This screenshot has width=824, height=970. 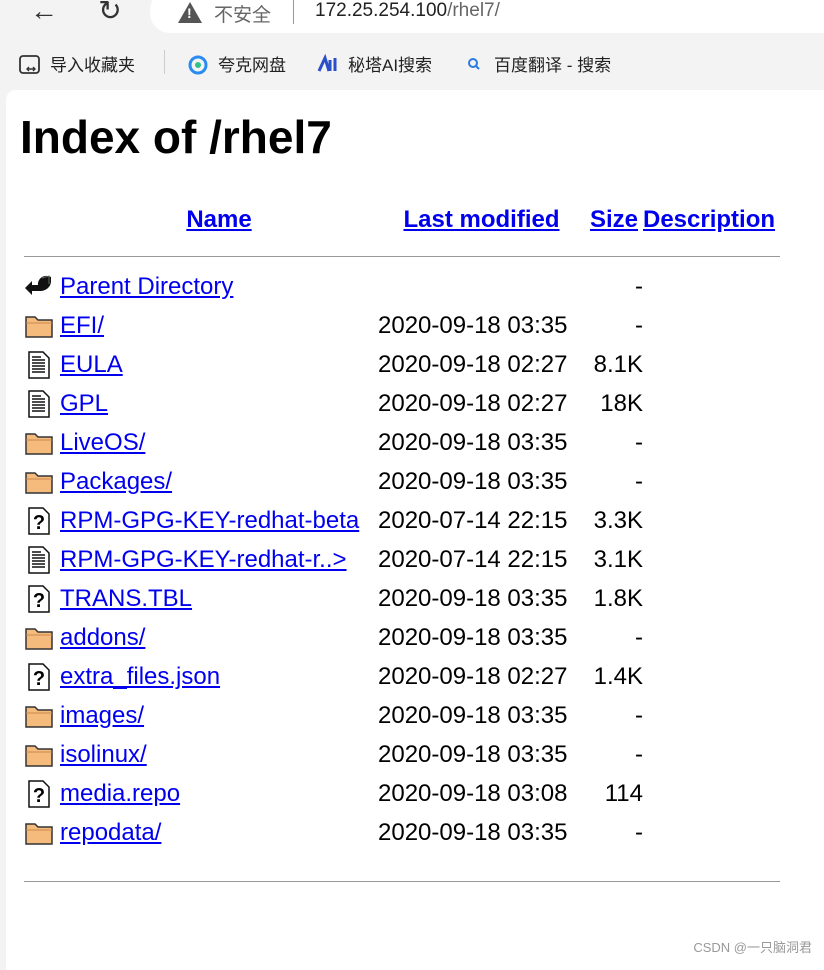 I want to click on modified-cell, so click(x=481, y=286).